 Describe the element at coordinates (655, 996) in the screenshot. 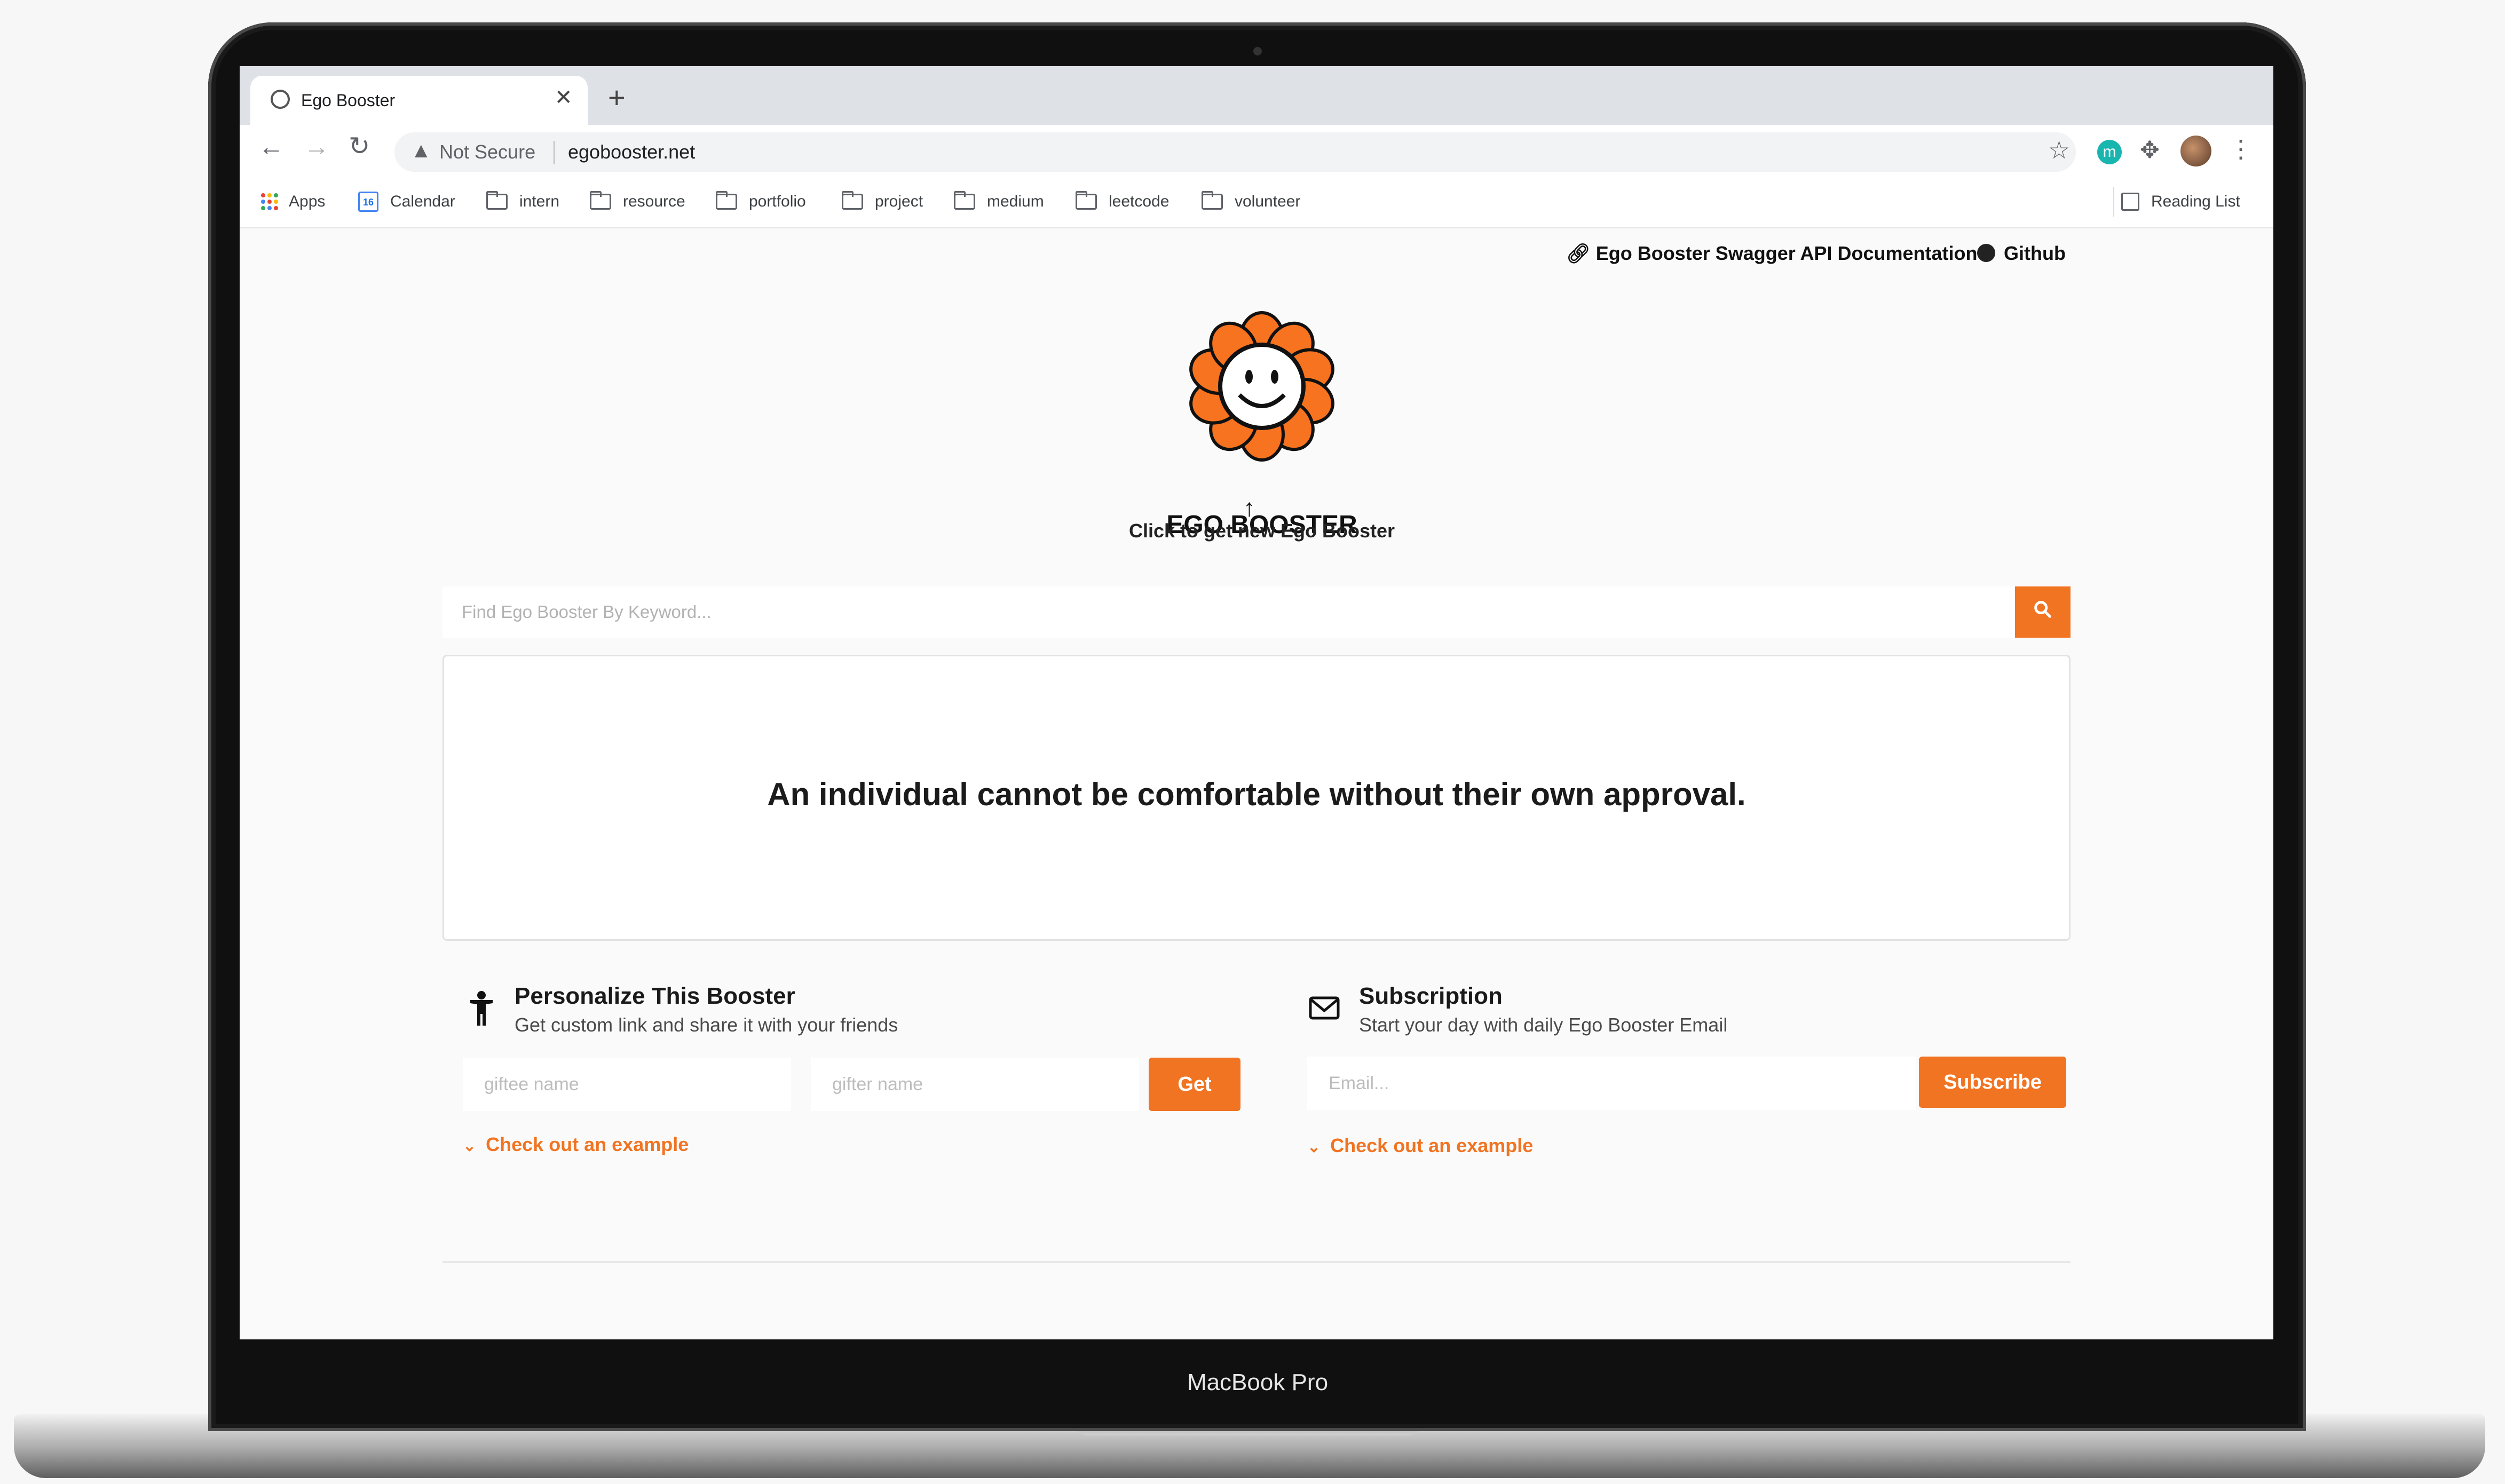

I see `personalize-title: Personalize This Booster` at that location.